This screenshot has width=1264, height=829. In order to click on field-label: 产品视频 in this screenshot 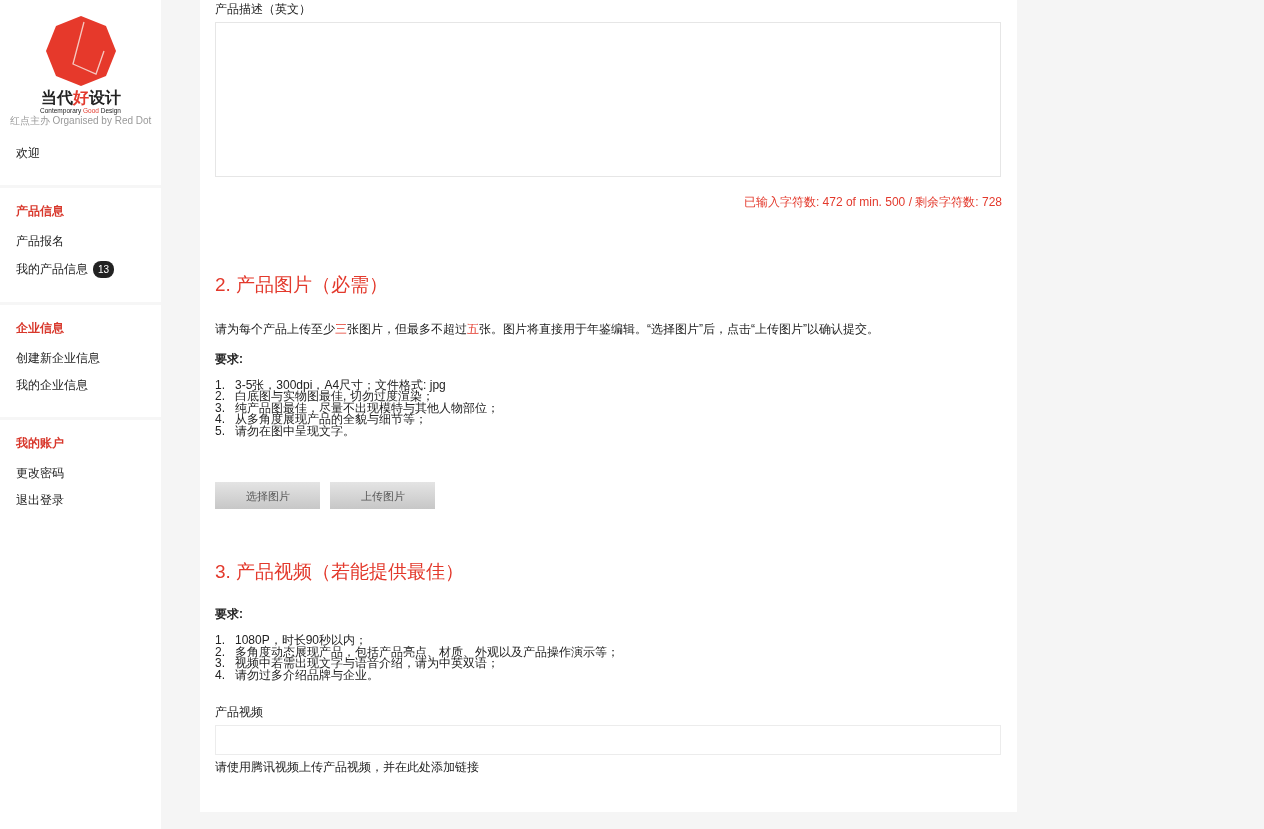, I will do `click(239, 713)`.